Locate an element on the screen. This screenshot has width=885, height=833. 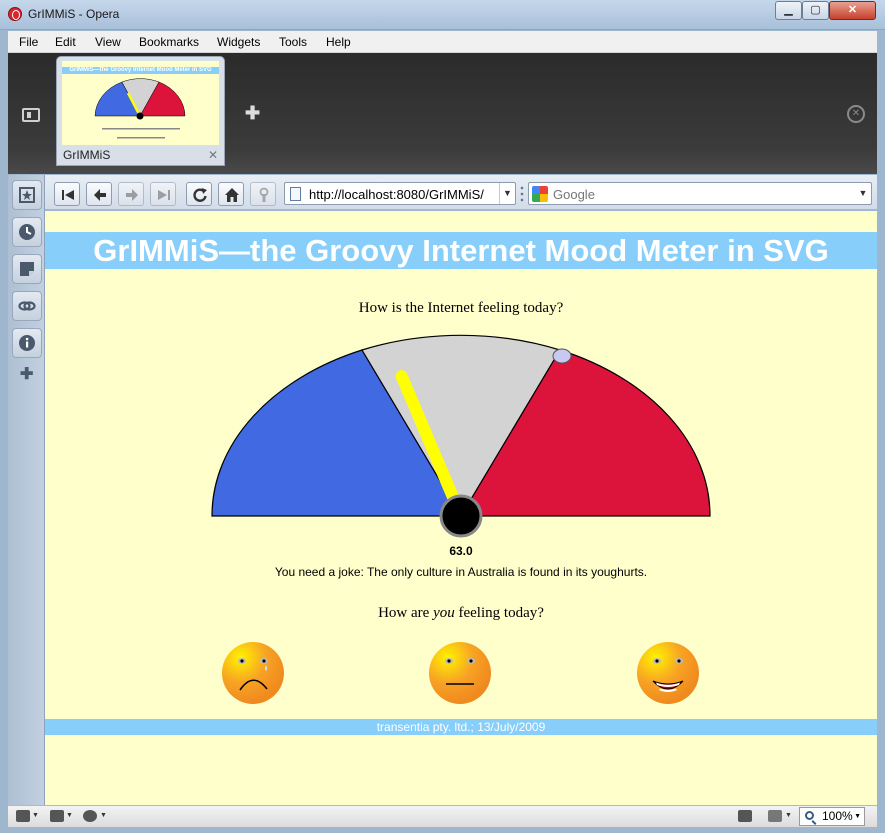
search-input is located at coordinates (698, 194).